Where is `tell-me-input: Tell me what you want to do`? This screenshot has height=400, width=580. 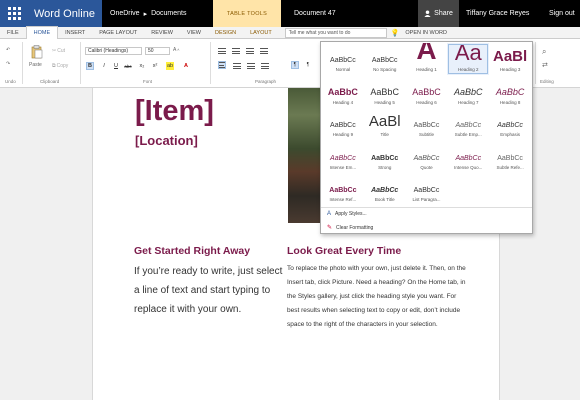
tell-me-input: Tell me what you want to do is located at coordinates (335, 32).